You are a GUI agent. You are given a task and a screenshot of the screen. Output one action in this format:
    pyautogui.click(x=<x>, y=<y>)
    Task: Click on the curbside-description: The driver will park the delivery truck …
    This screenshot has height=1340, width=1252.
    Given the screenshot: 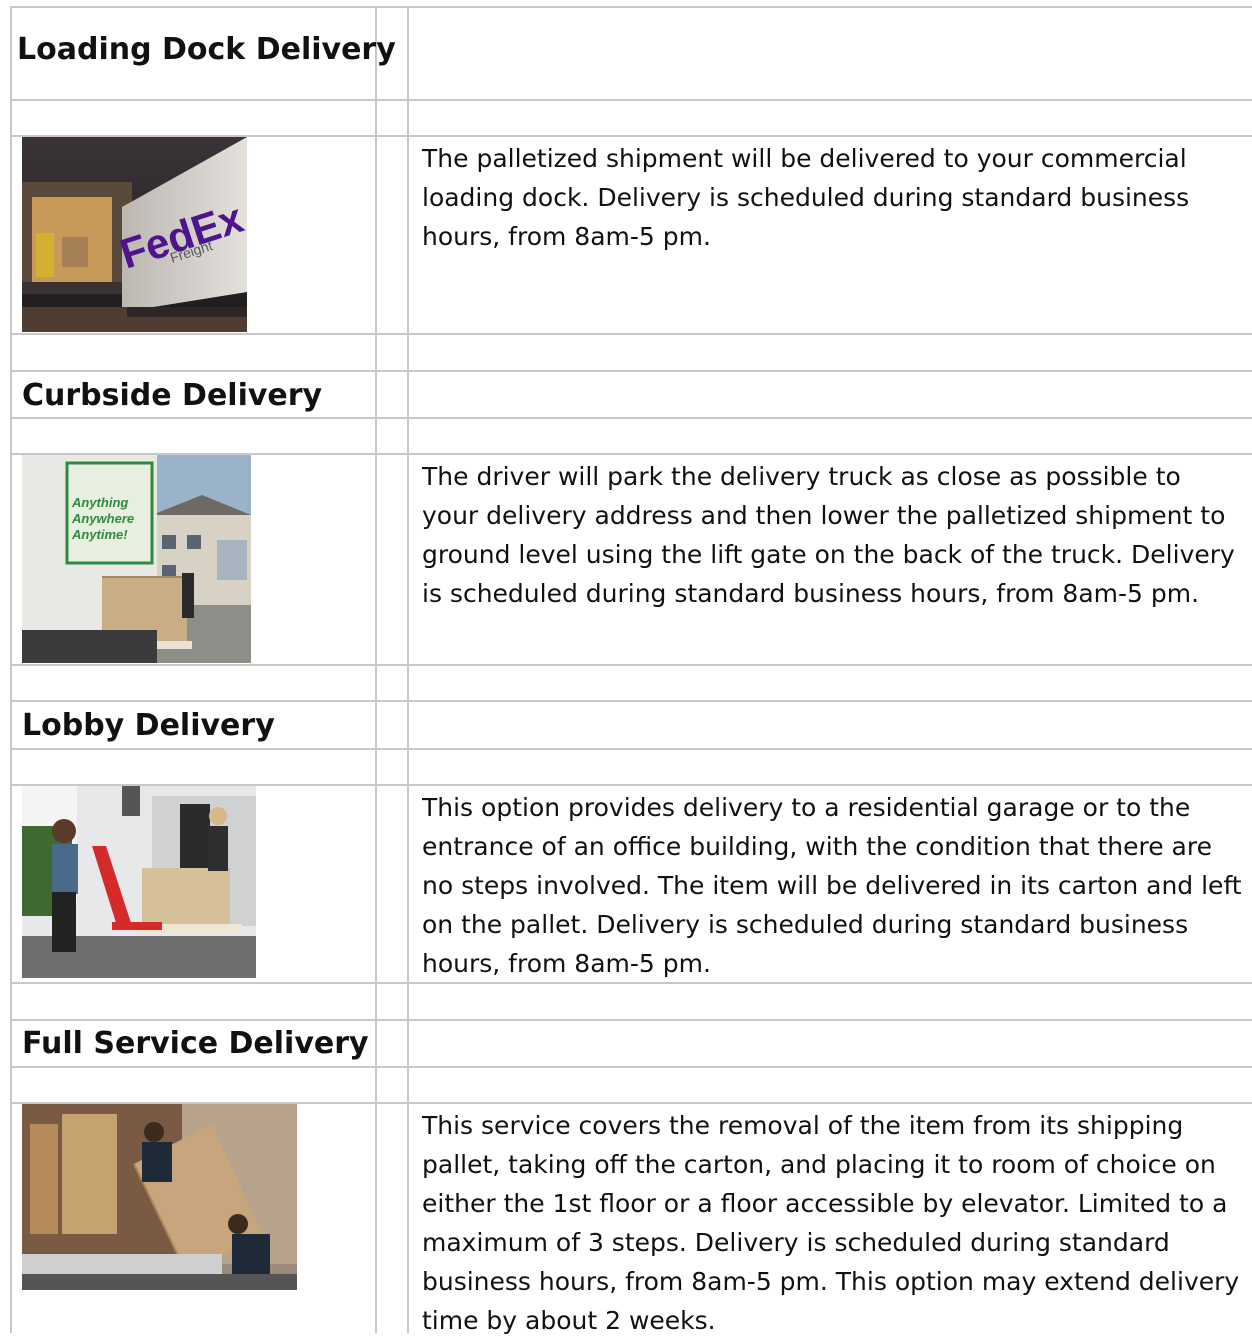 What is the action you would take?
    pyautogui.click(x=828, y=535)
    